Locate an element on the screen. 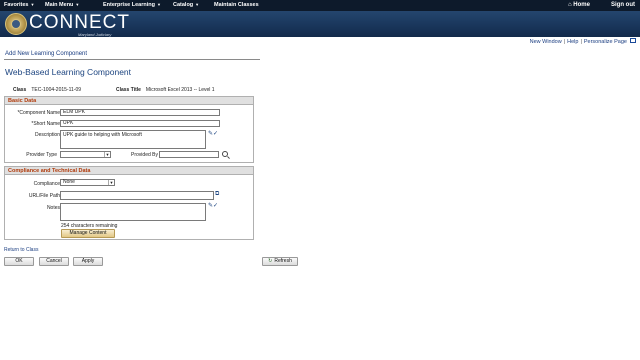 The height and width of the screenshot is (360, 640). cancel-button: Cancel is located at coordinates (54, 261).